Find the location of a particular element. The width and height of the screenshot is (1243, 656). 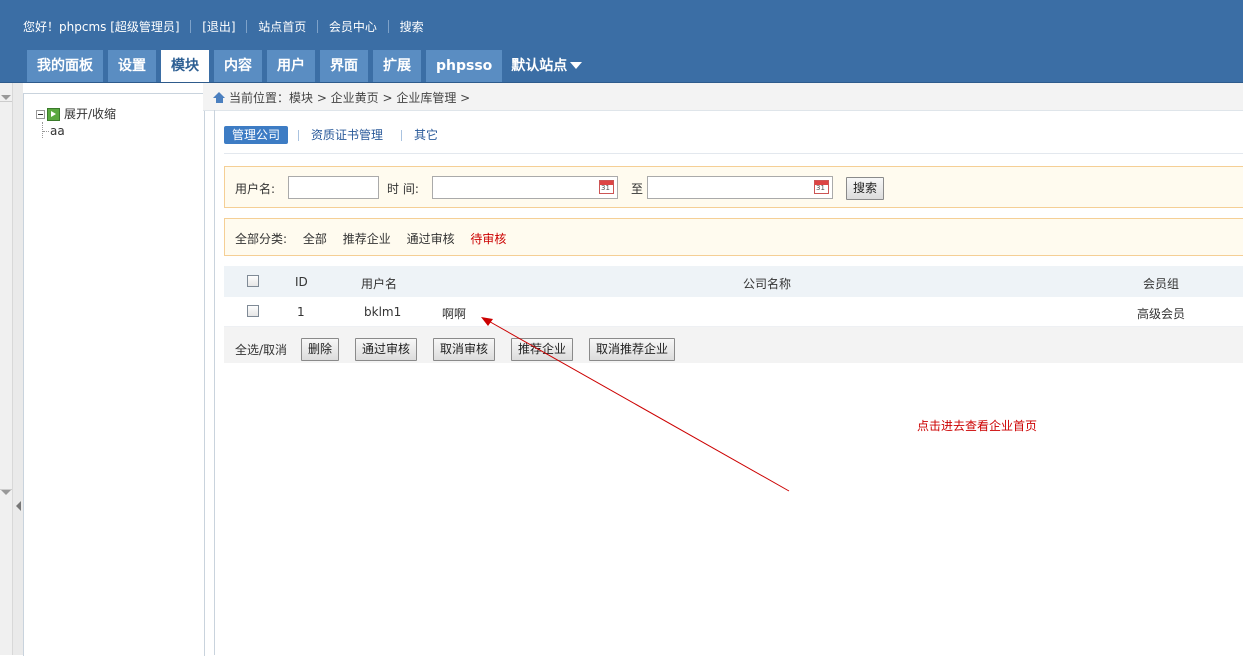

annotation-arrow is located at coordinates (635, 404).